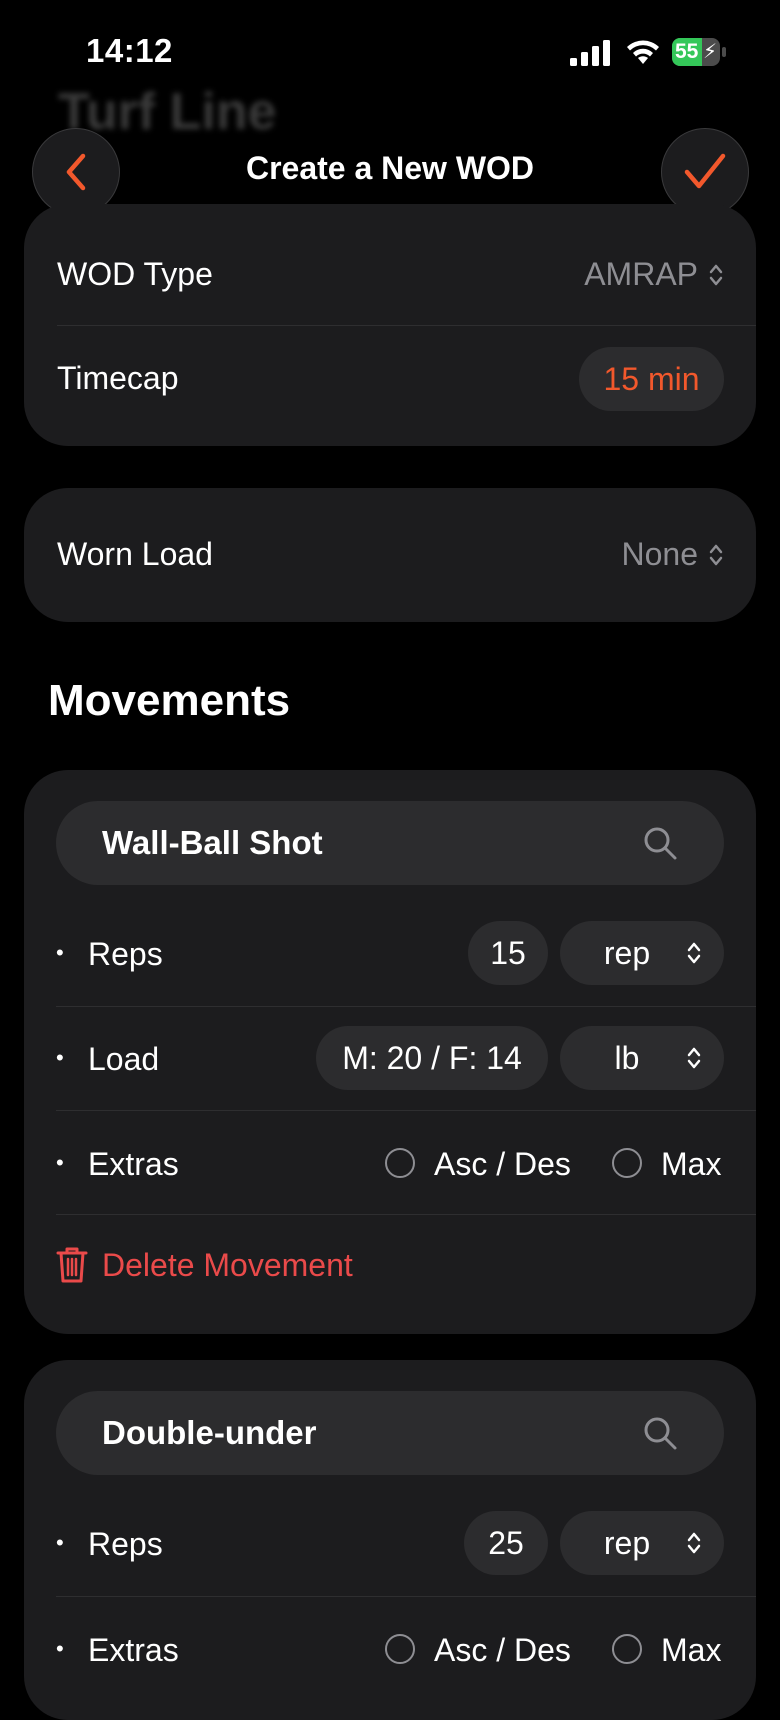 This screenshot has height=1720, width=780. I want to click on load-label: Load, so click(124, 1059).